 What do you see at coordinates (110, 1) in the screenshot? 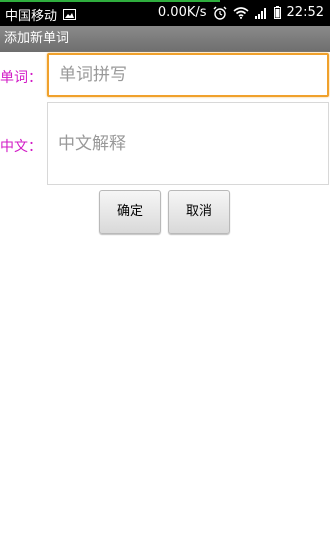
I see `status-progress-line` at bounding box center [110, 1].